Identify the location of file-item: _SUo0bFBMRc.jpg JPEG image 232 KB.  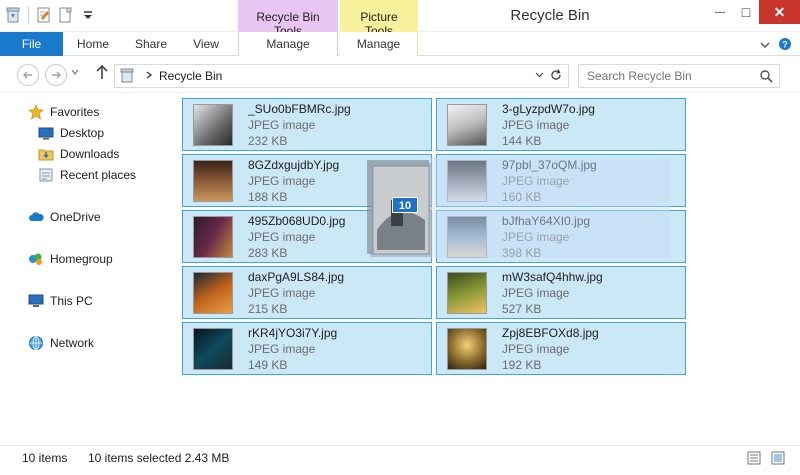
(307, 124).